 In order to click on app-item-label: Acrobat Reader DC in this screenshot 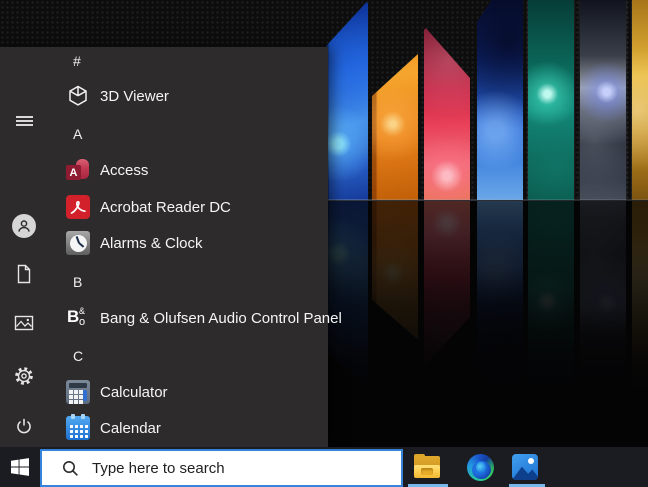, I will do `click(165, 207)`.